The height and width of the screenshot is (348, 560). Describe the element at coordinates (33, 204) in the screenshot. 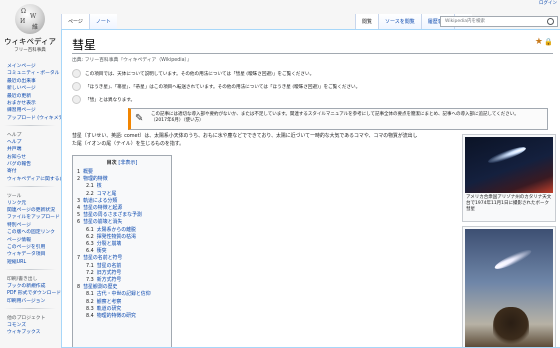

I see `sidebar-tools-link: リンク元` at that location.